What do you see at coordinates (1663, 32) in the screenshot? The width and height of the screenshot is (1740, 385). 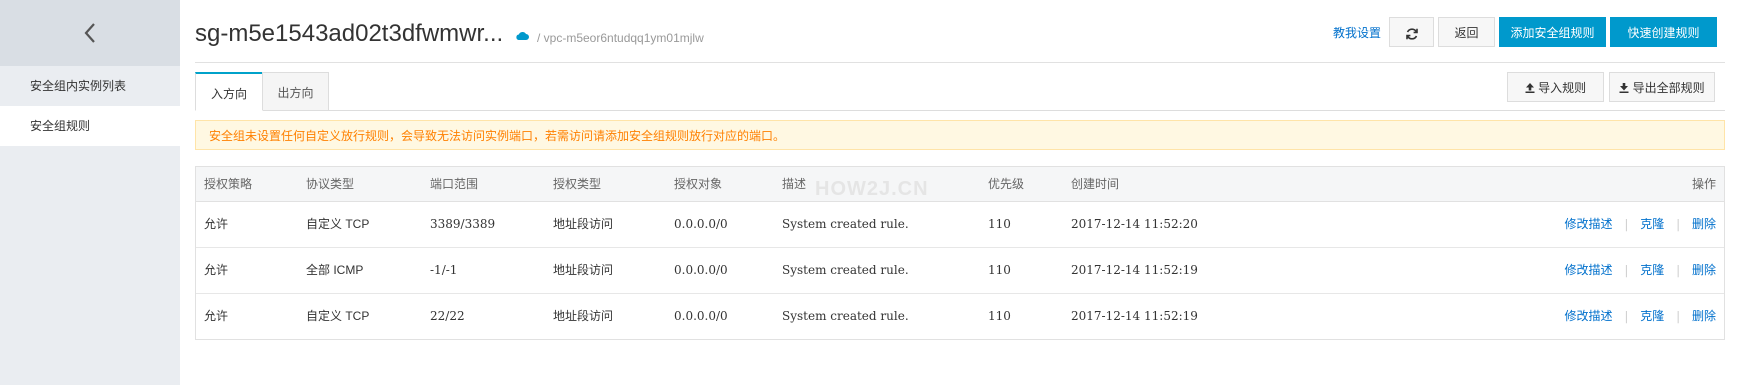 I see `quick-create-rule-button: 快速创建规则` at bounding box center [1663, 32].